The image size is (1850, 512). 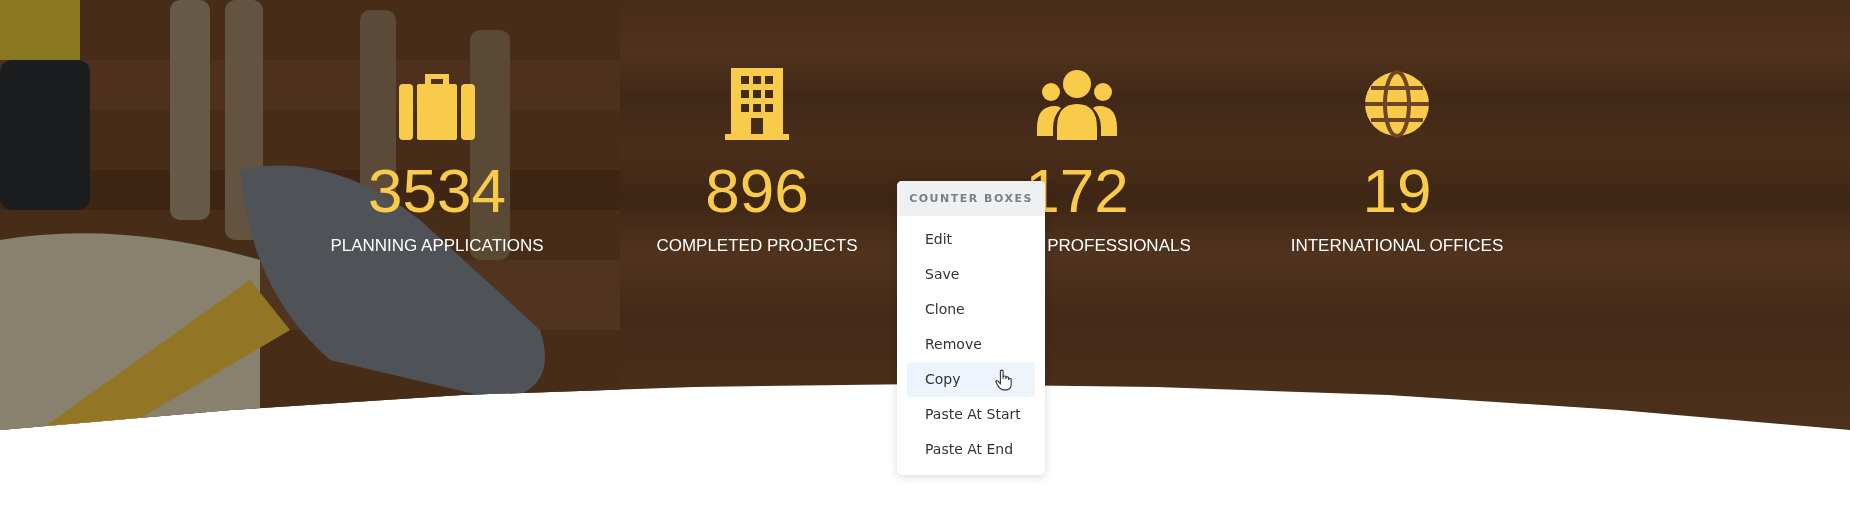 What do you see at coordinates (971, 344) in the screenshot?
I see `menu-item: Remove` at bounding box center [971, 344].